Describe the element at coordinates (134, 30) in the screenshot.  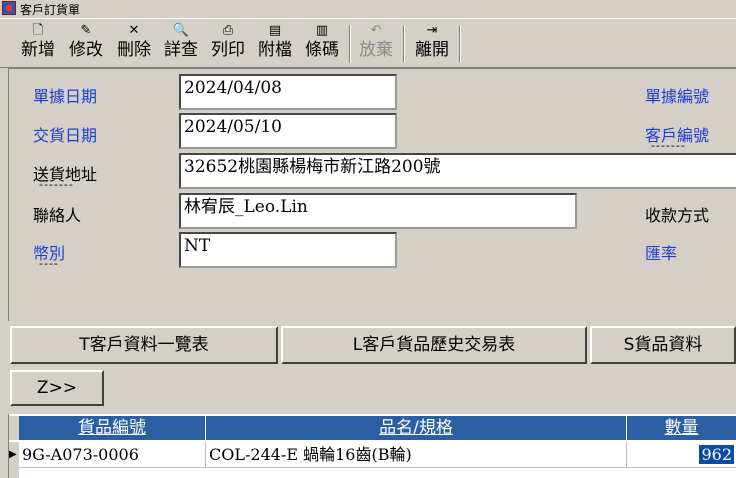
I see `delete-icon: ✕` at that location.